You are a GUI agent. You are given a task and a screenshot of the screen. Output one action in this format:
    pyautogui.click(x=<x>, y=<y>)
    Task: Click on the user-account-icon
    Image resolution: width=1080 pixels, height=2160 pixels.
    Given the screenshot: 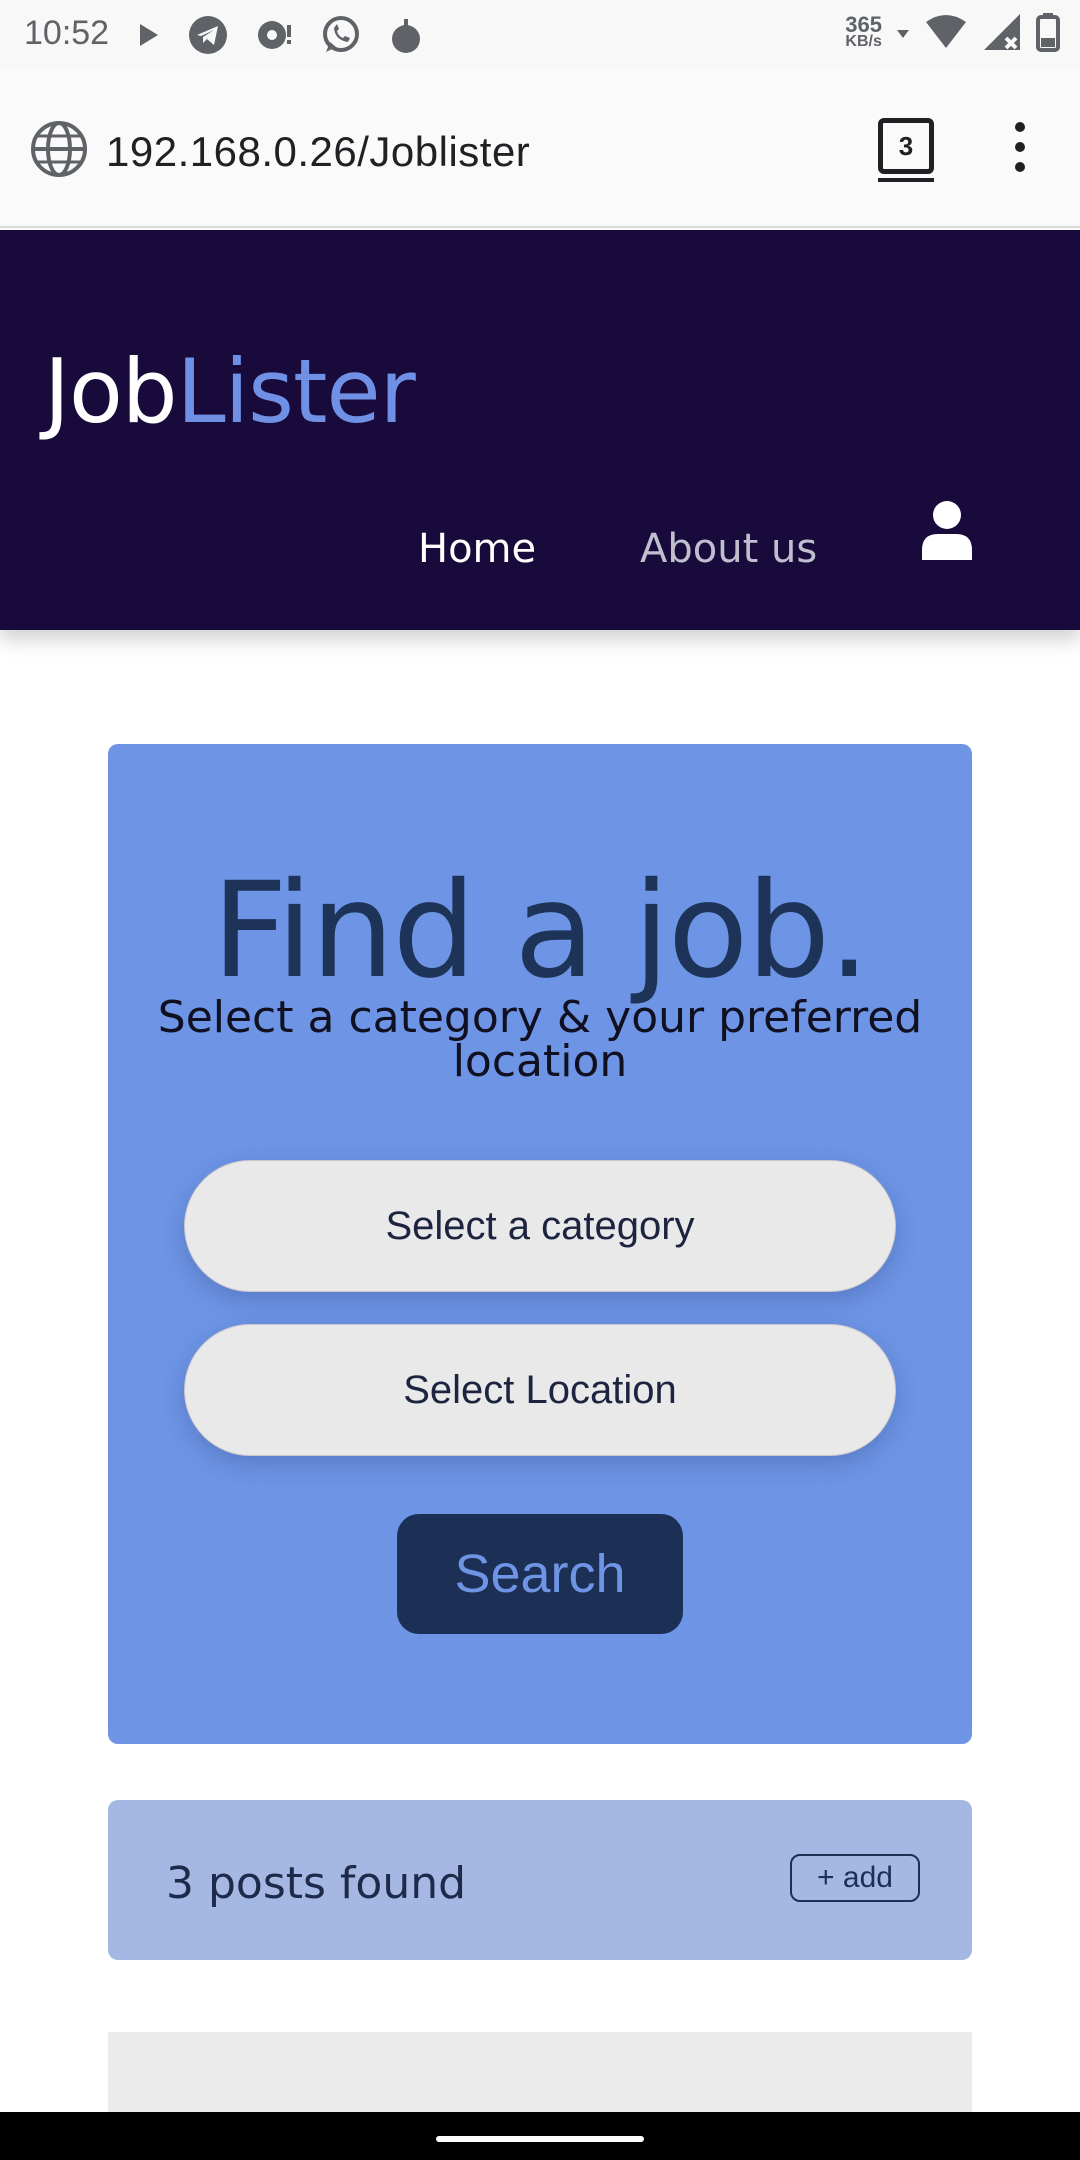 What is the action you would take?
    pyautogui.click(x=947, y=531)
    